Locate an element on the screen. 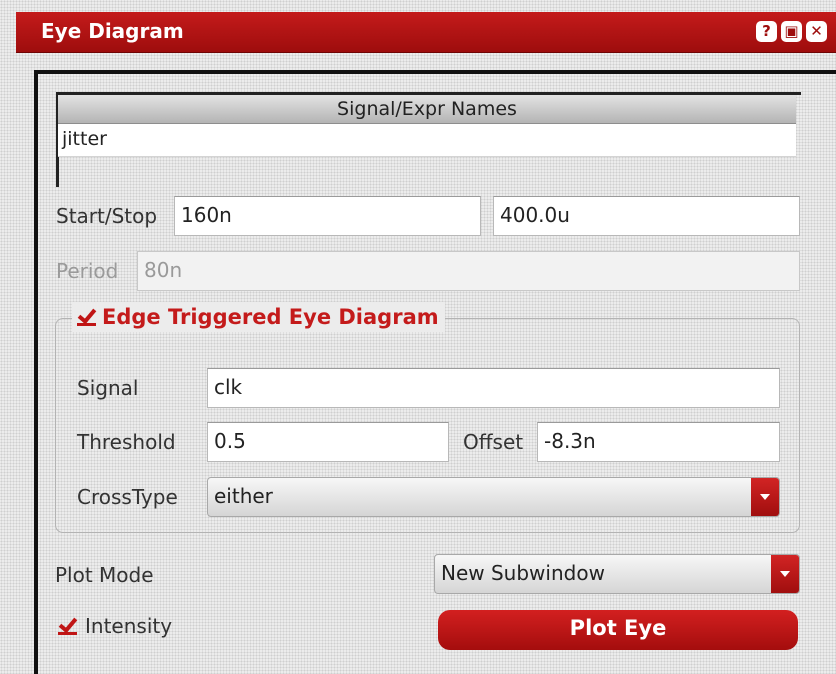 Image resolution: width=836 pixels, height=674 pixels. window-title: Eye Diagram is located at coordinates (112, 31).